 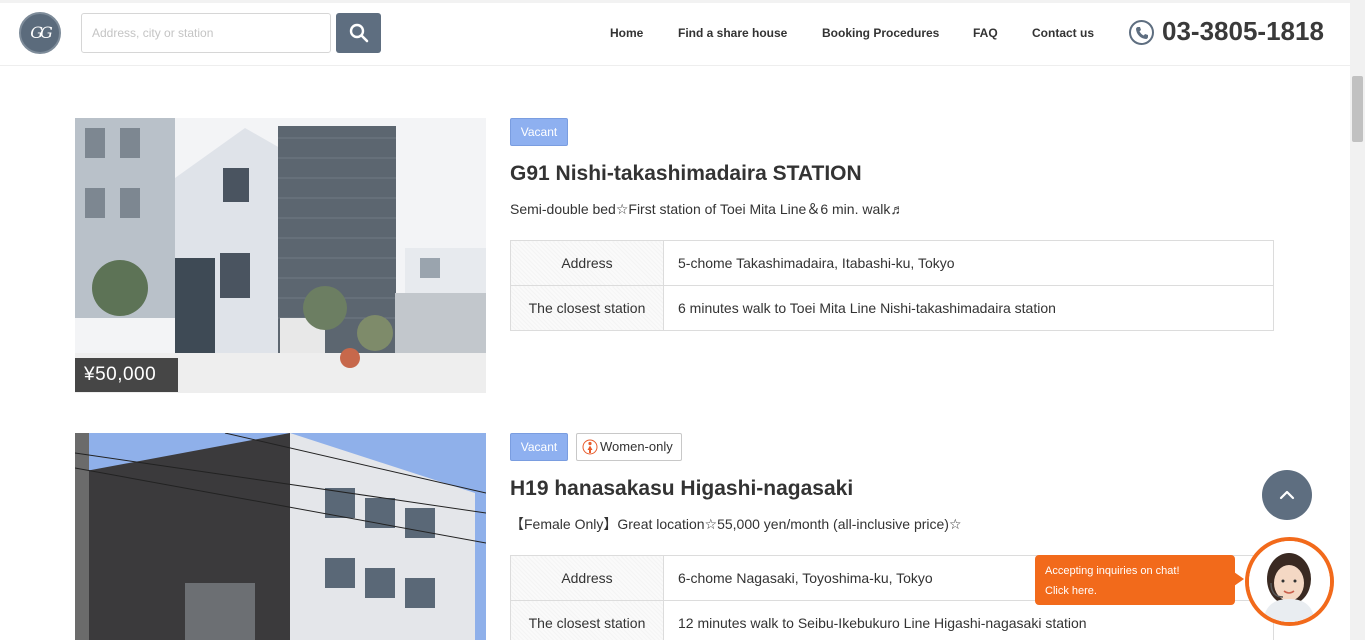 I want to click on phone-number: 03-3805-1818, so click(x=1243, y=31).